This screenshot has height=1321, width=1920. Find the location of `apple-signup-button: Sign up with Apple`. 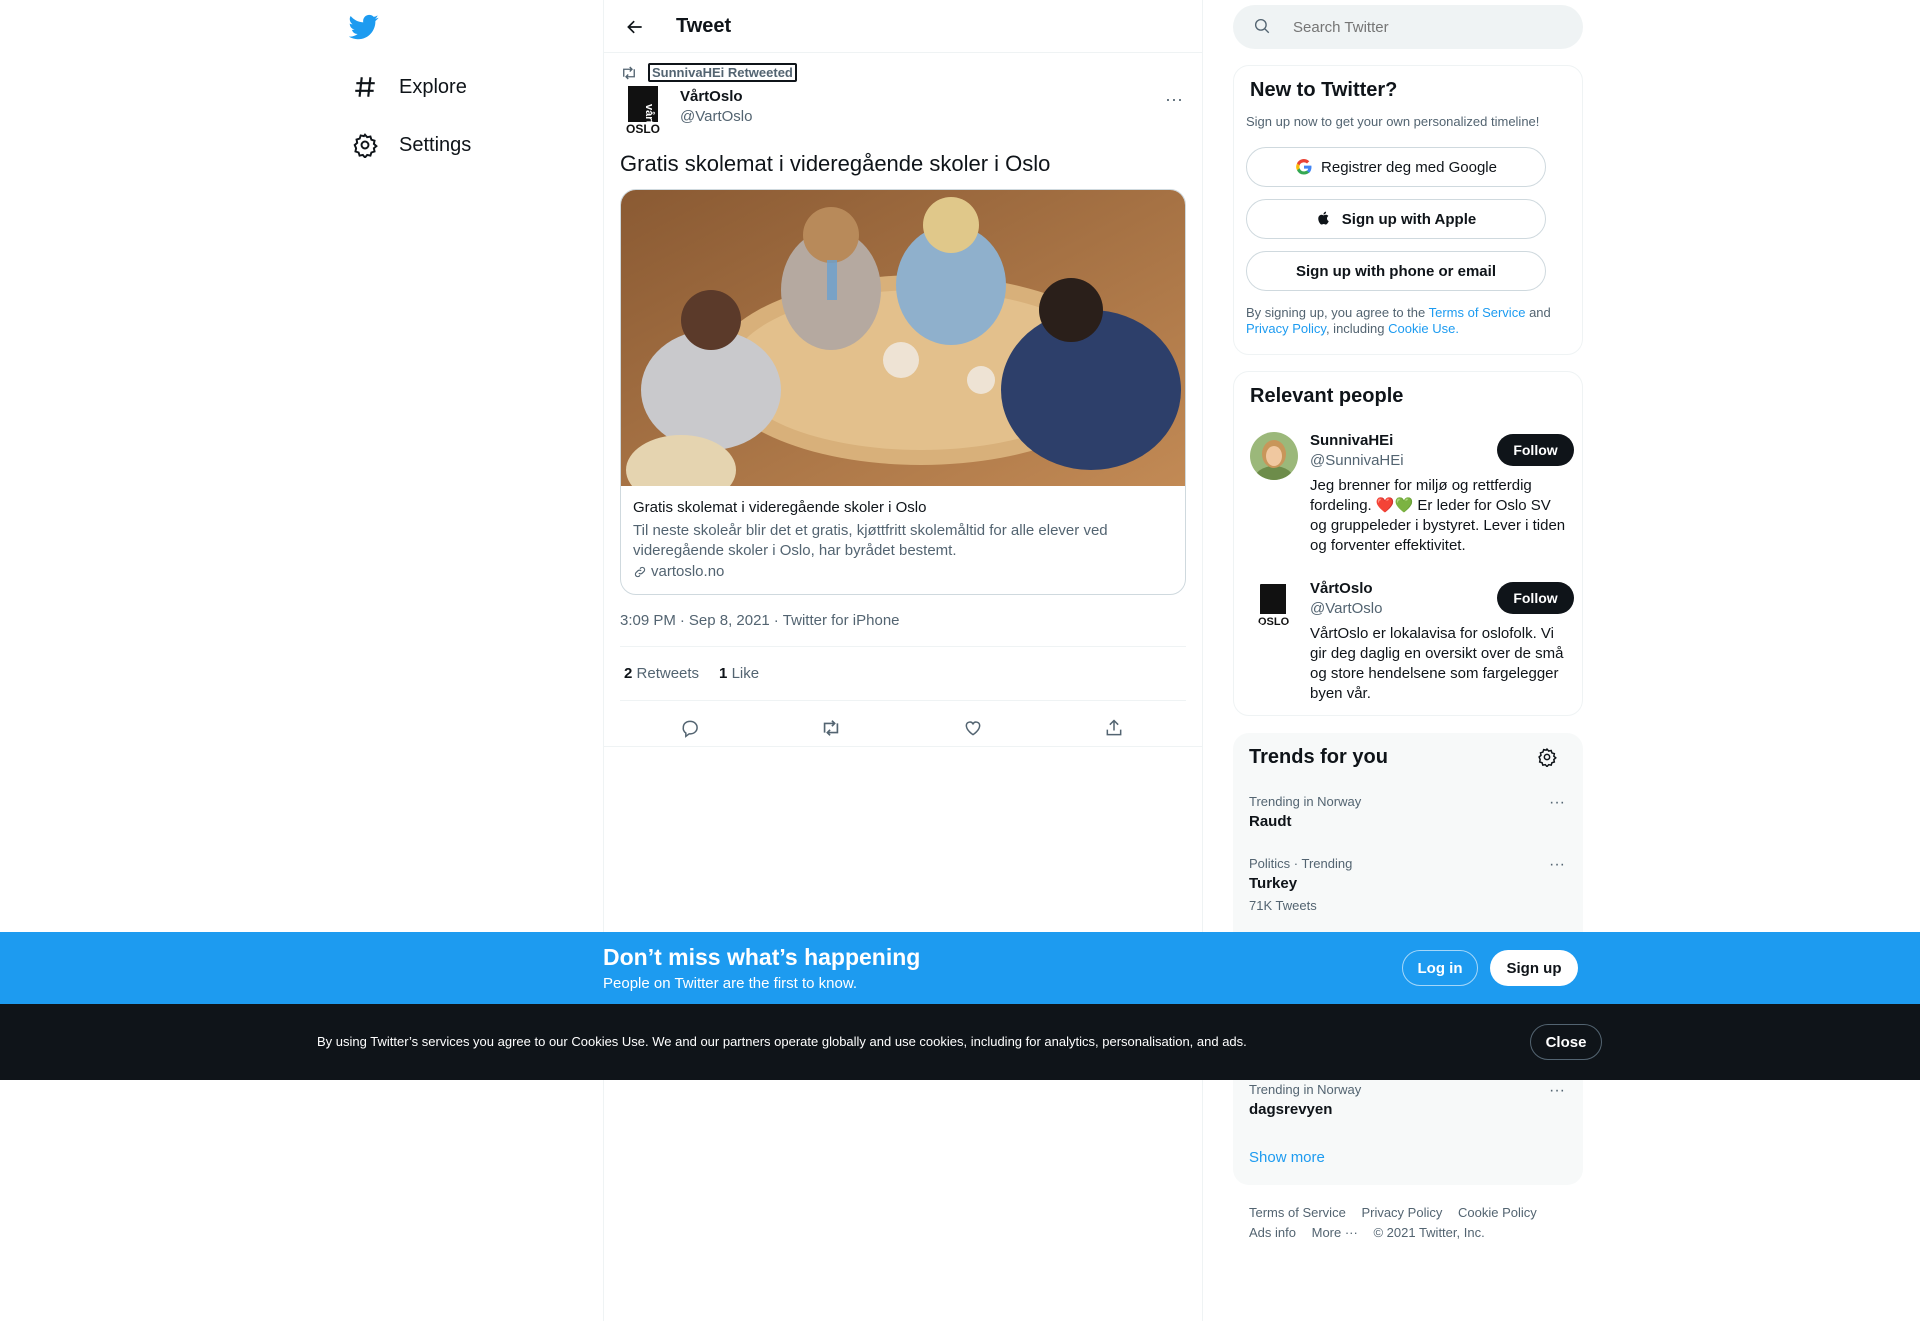

apple-signup-button: Sign up with Apple is located at coordinates (1396, 219).